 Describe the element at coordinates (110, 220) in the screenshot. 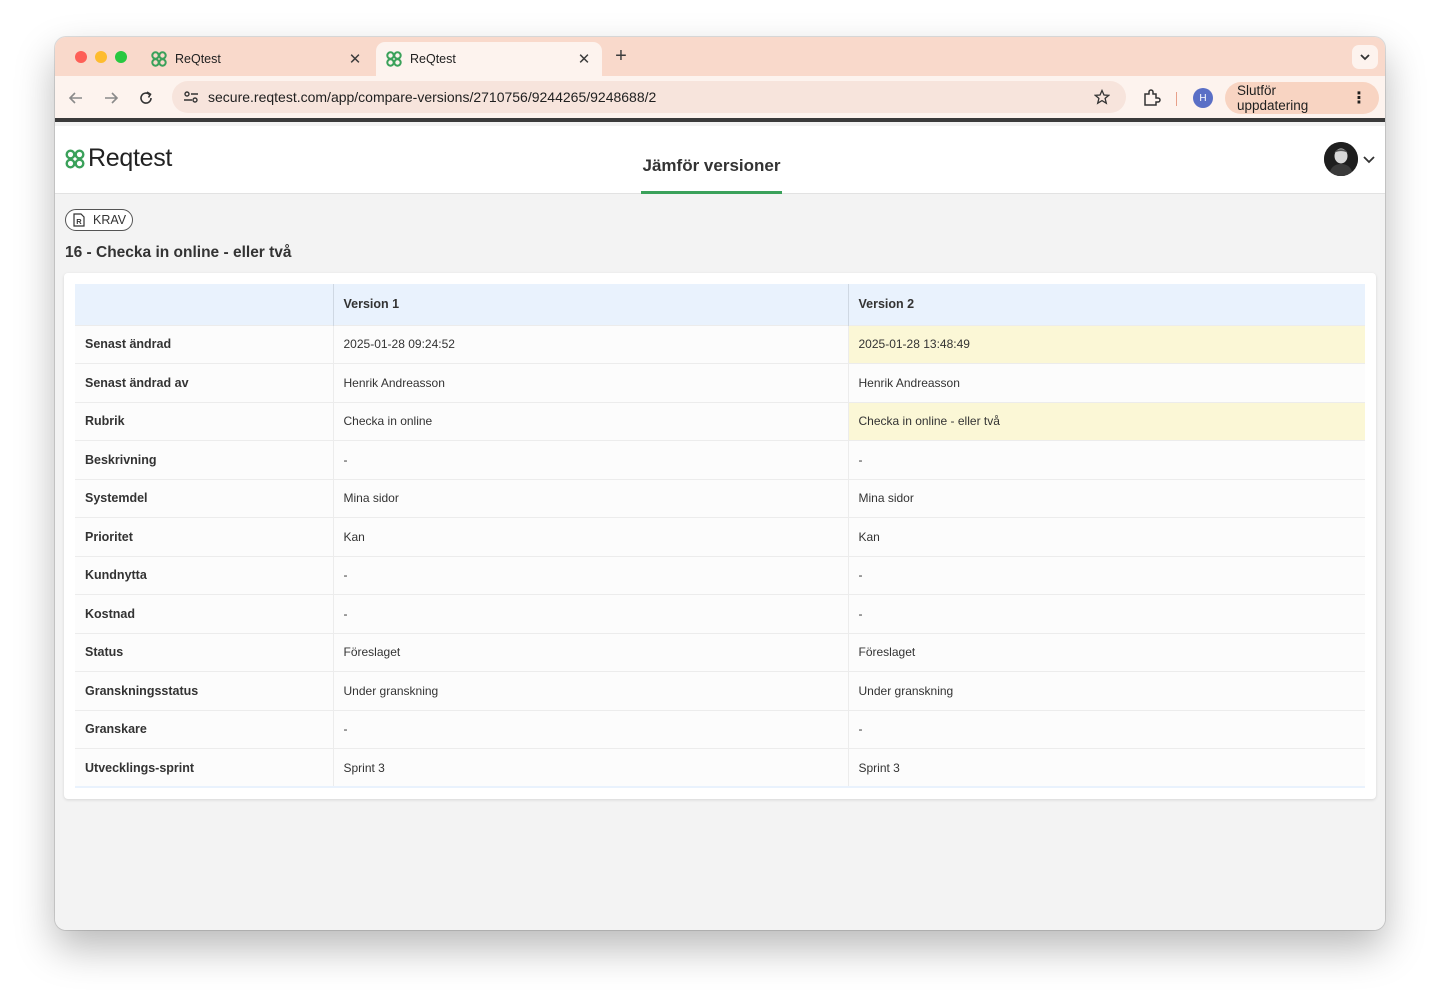

I see `item-type-label: KRAV` at that location.